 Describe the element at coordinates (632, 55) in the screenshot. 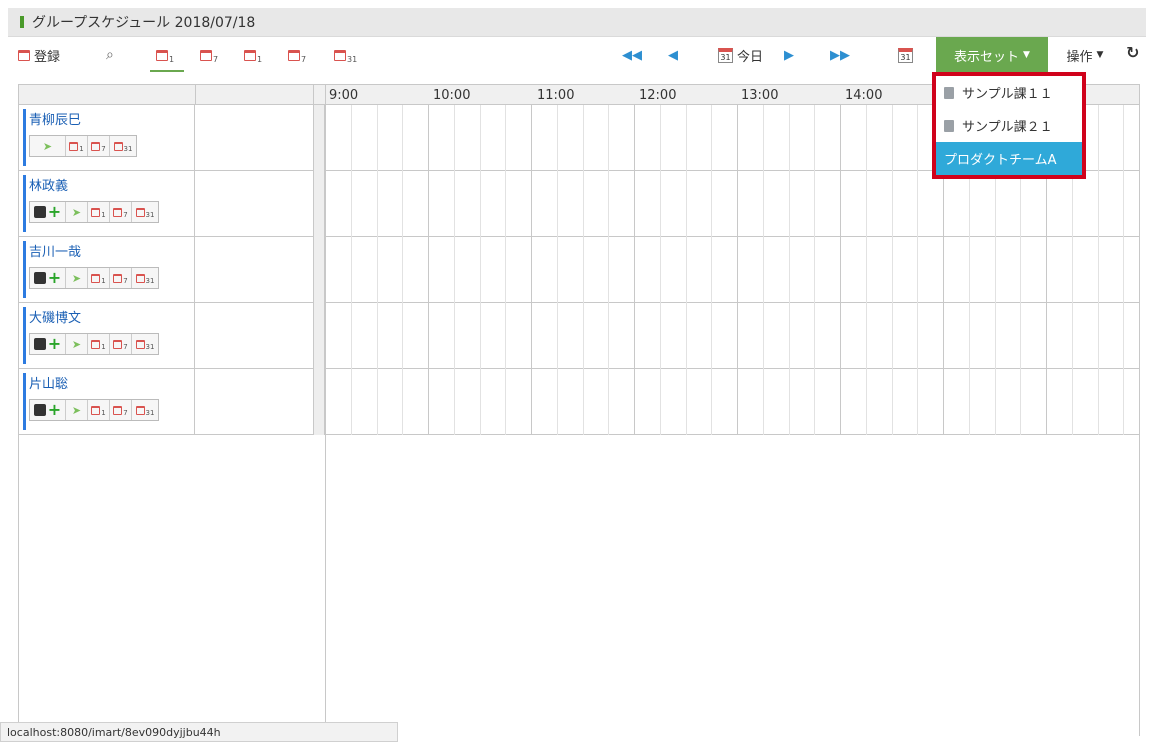

I see `prev-week-button: ◀◀` at that location.